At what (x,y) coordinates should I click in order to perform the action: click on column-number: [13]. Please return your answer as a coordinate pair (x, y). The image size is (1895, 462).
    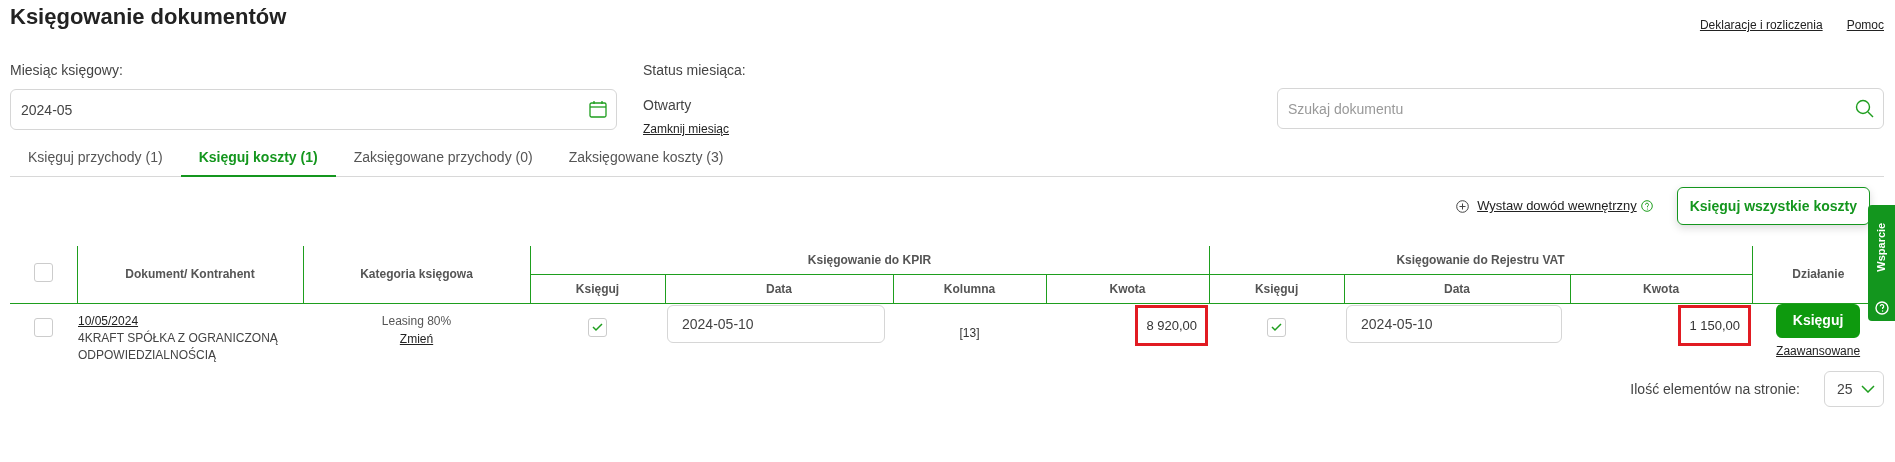
    Looking at the image, I should click on (969, 332).